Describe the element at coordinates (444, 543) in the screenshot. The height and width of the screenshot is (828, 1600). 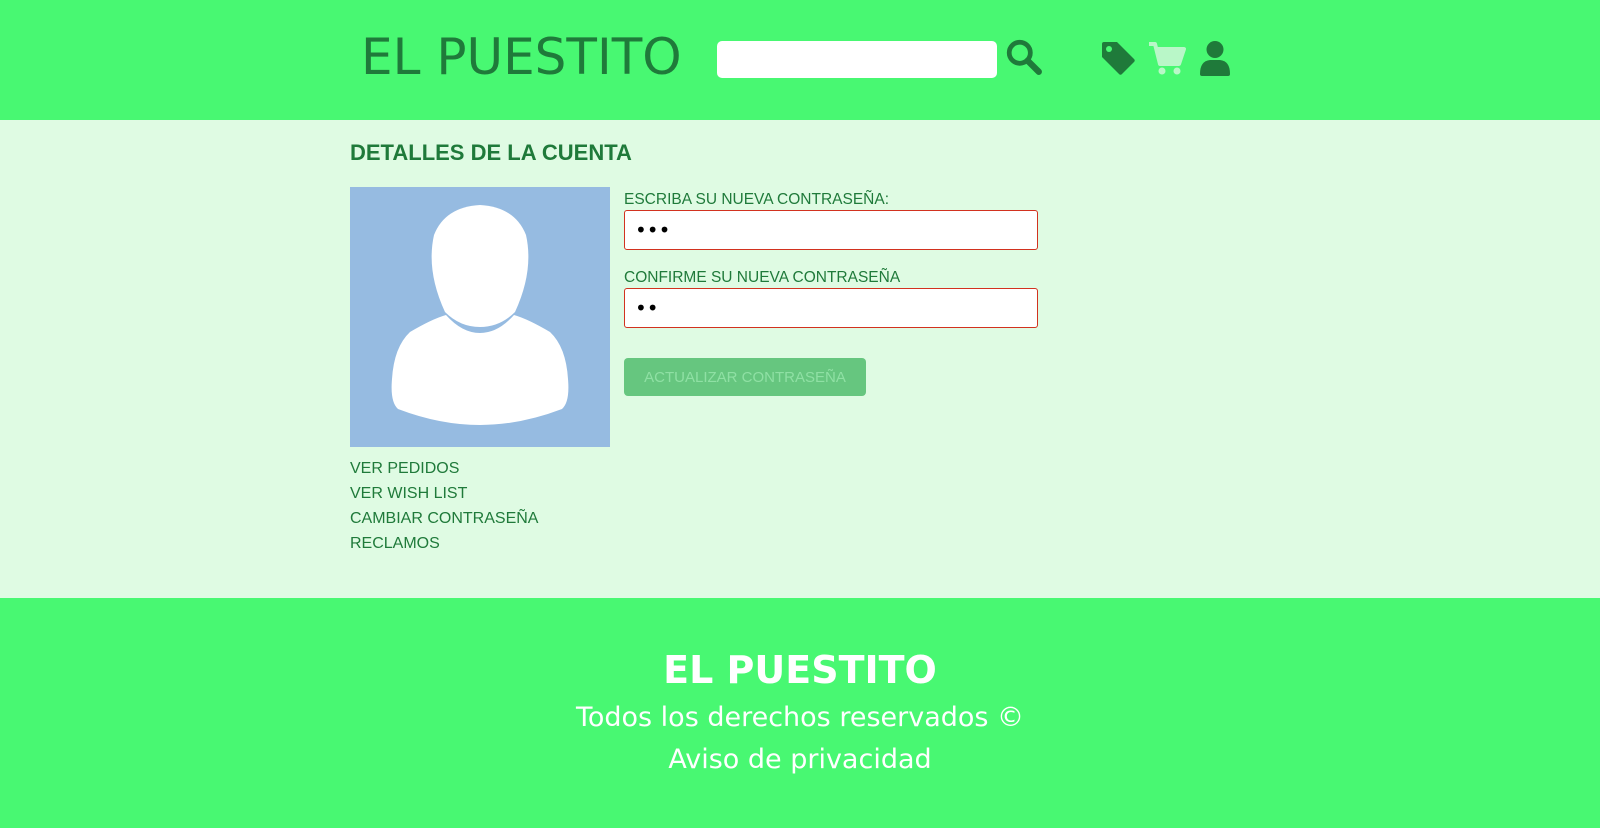
I see `nav-reclamos: RECLAMOS` at that location.